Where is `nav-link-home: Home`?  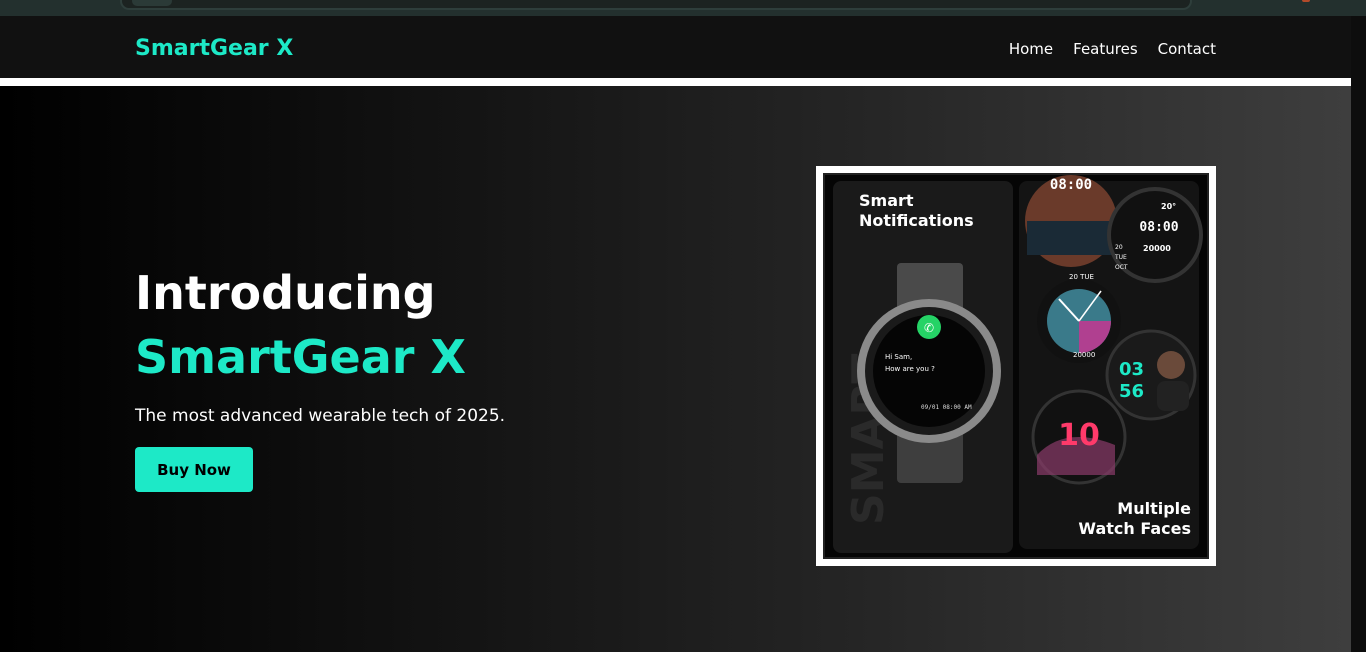
nav-link-home: Home is located at coordinates (1031, 49).